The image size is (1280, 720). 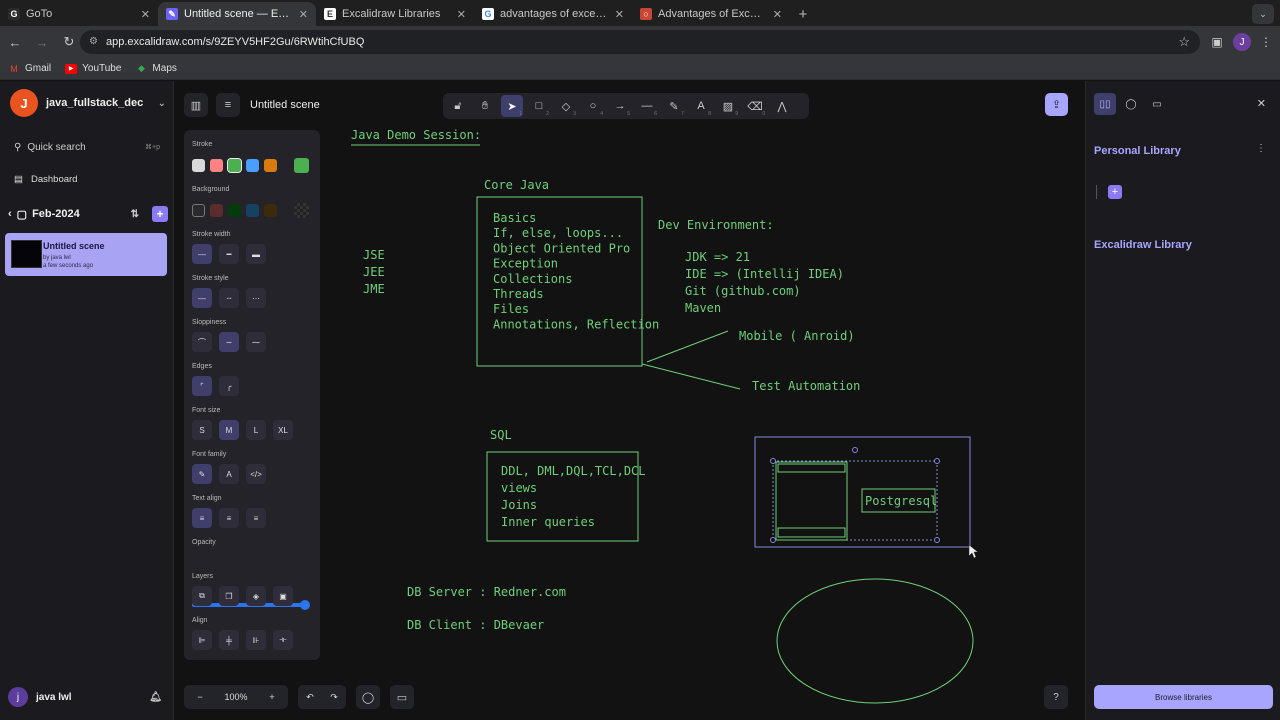 What do you see at coordinates (573, 471) in the screenshot?
I see `sql-item: DDL, DML,DQL,TCL,DCL` at bounding box center [573, 471].